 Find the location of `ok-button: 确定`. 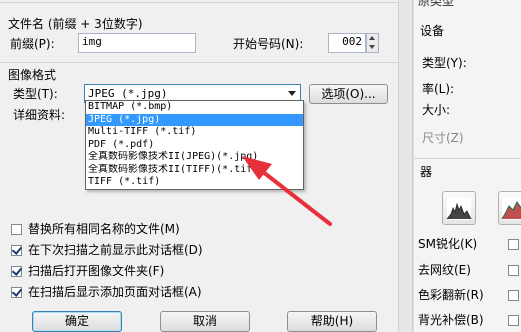

ok-button: 确定 is located at coordinates (77, 321).